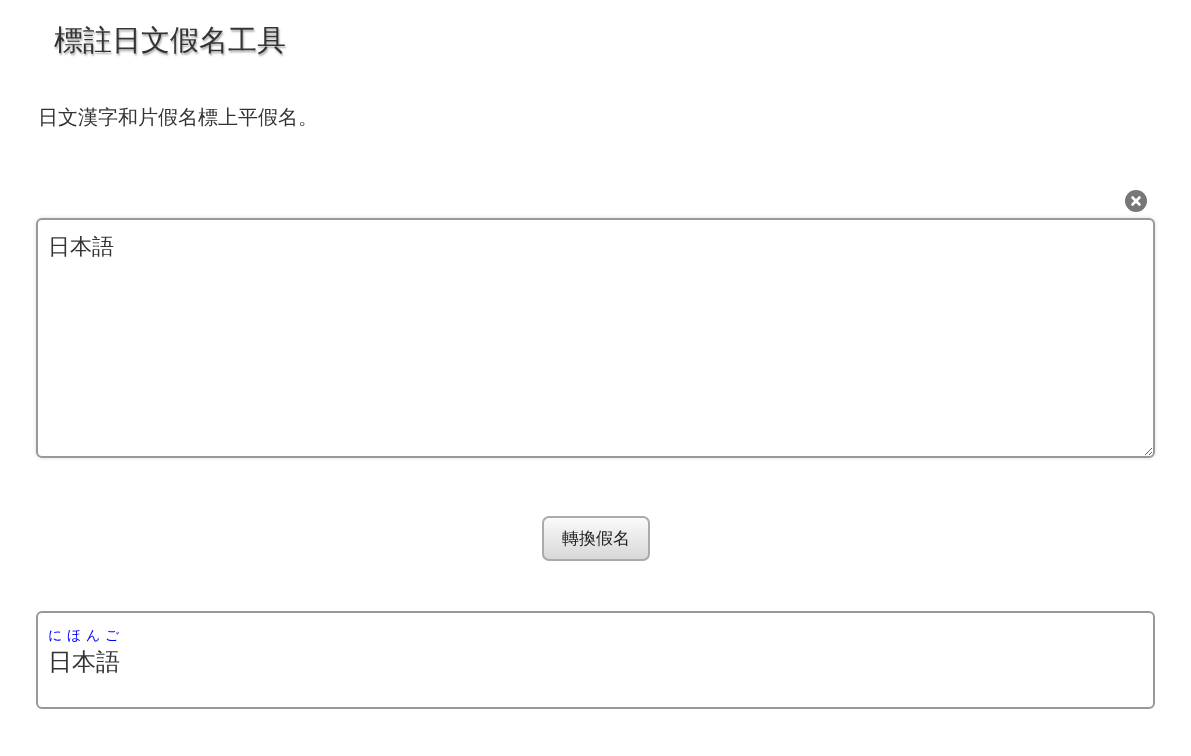 The image size is (1191, 756). What do you see at coordinates (595, 538) in the screenshot?
I see `convert-button: 轉換假名` at bounding box center [595, 538].